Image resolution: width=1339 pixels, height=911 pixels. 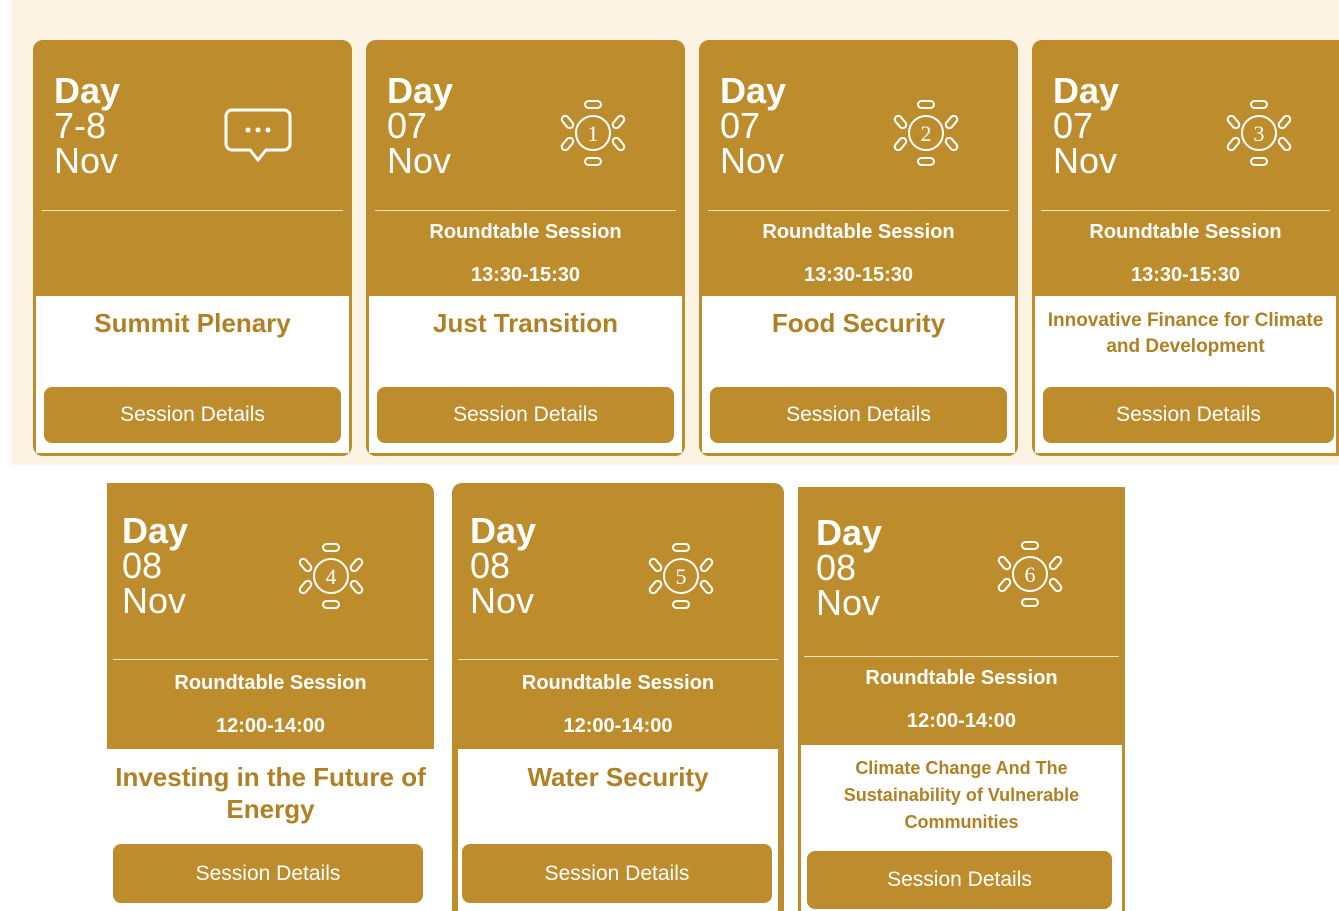 I want to click on session-title: Water Security, so click(x=618, y=777).